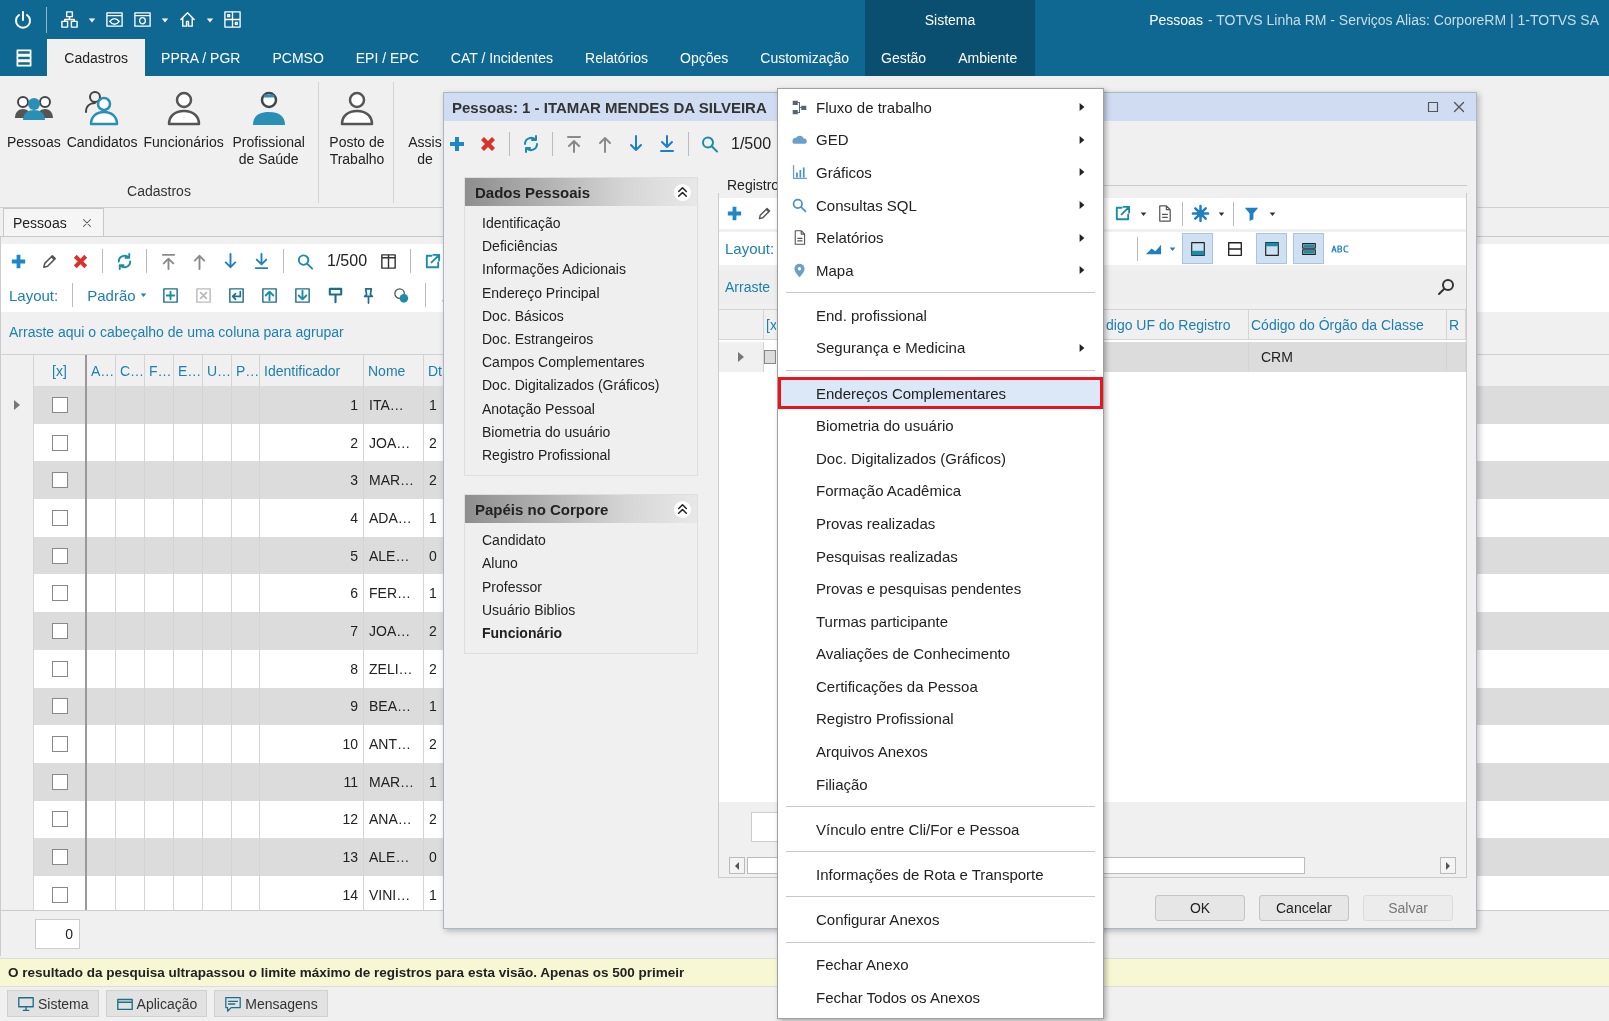  I want to click on menu-item: Registro Profissional, so click(940, 719).